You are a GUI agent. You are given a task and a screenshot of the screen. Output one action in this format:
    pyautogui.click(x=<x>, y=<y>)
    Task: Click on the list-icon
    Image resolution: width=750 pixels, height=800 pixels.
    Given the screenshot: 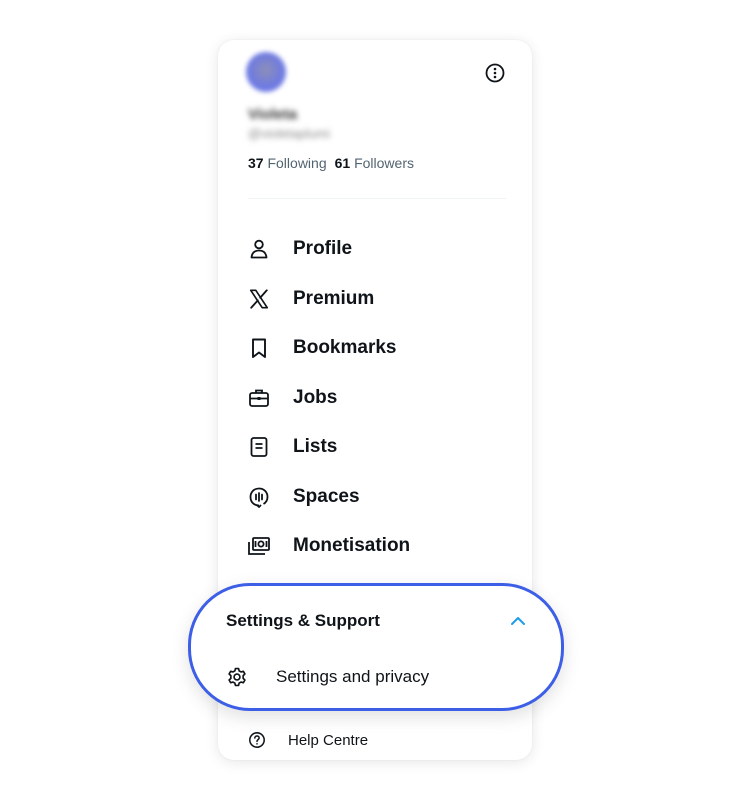 What is the action you would take?
    pyautogui.click(x=259, y=447)
    